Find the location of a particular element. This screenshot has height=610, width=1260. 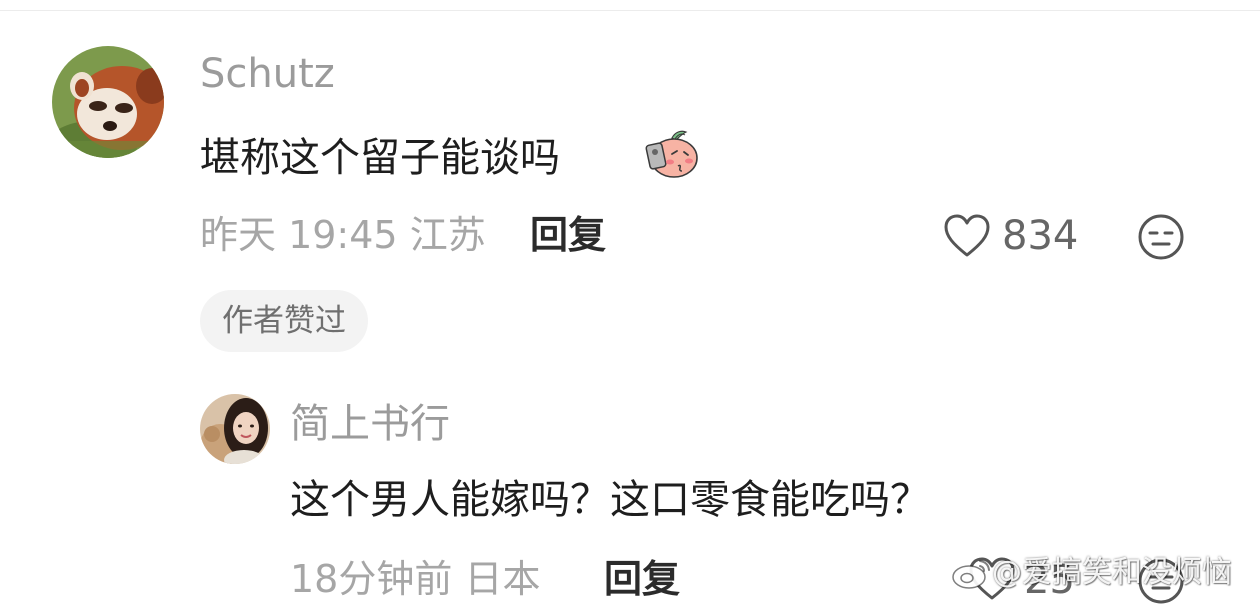

reply-button: 回复 is located at coordinates (568, 235).